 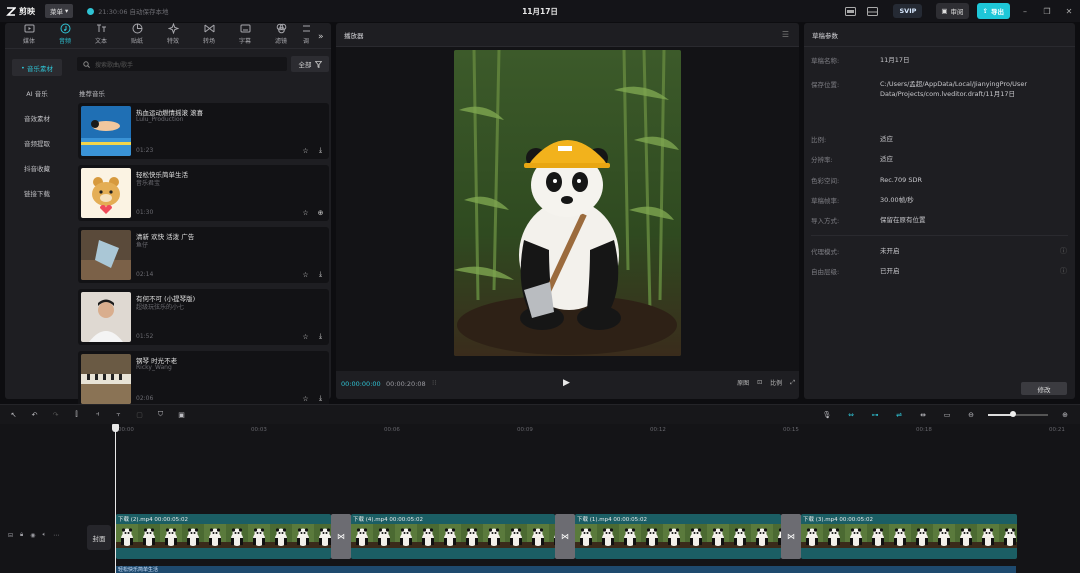 What do you see at coordinates (851, 414) in the screenshot?
I see `main-track-magnet-icon: ⇔` at bounding box center [851, 414].